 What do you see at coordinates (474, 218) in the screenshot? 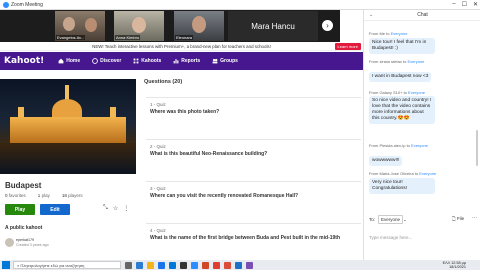
I see `more-options-icon: ···` at bounding box center [474, 218].